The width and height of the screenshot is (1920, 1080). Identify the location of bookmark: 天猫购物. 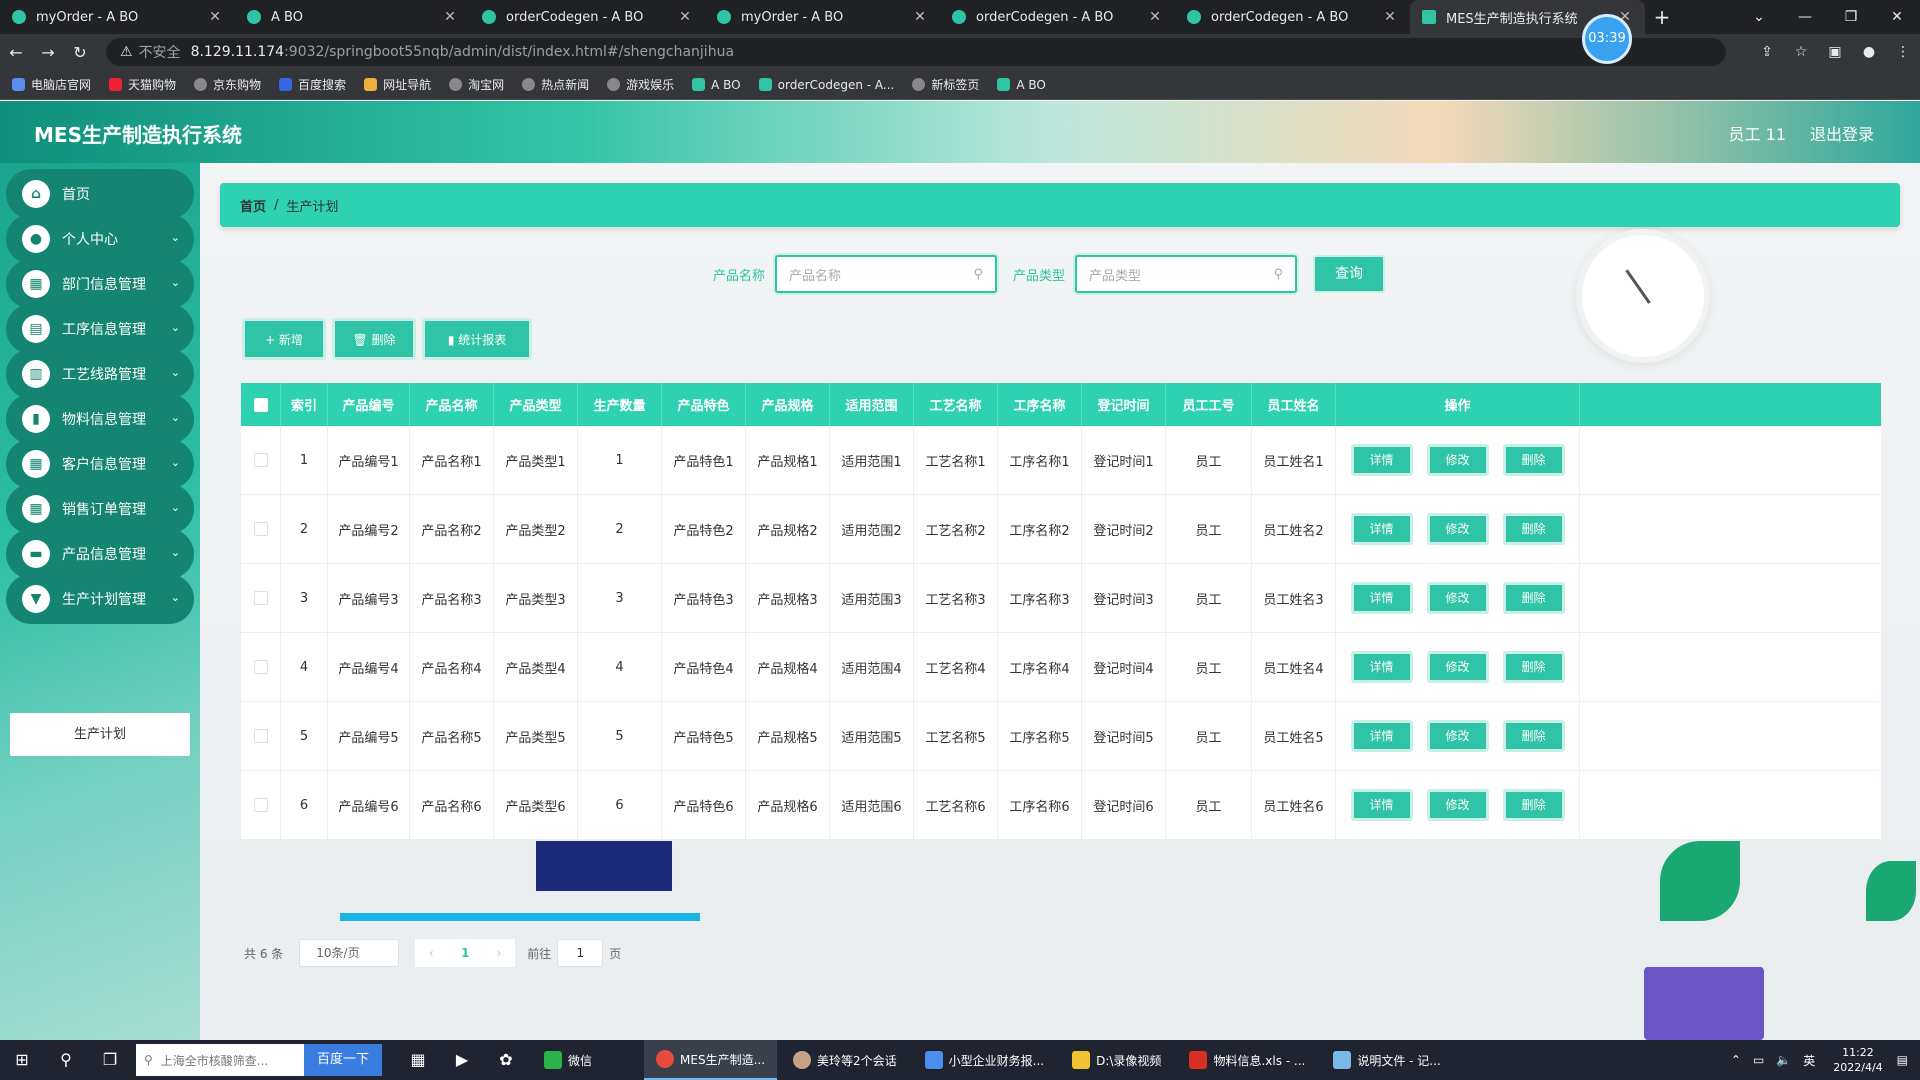
(142, 84).